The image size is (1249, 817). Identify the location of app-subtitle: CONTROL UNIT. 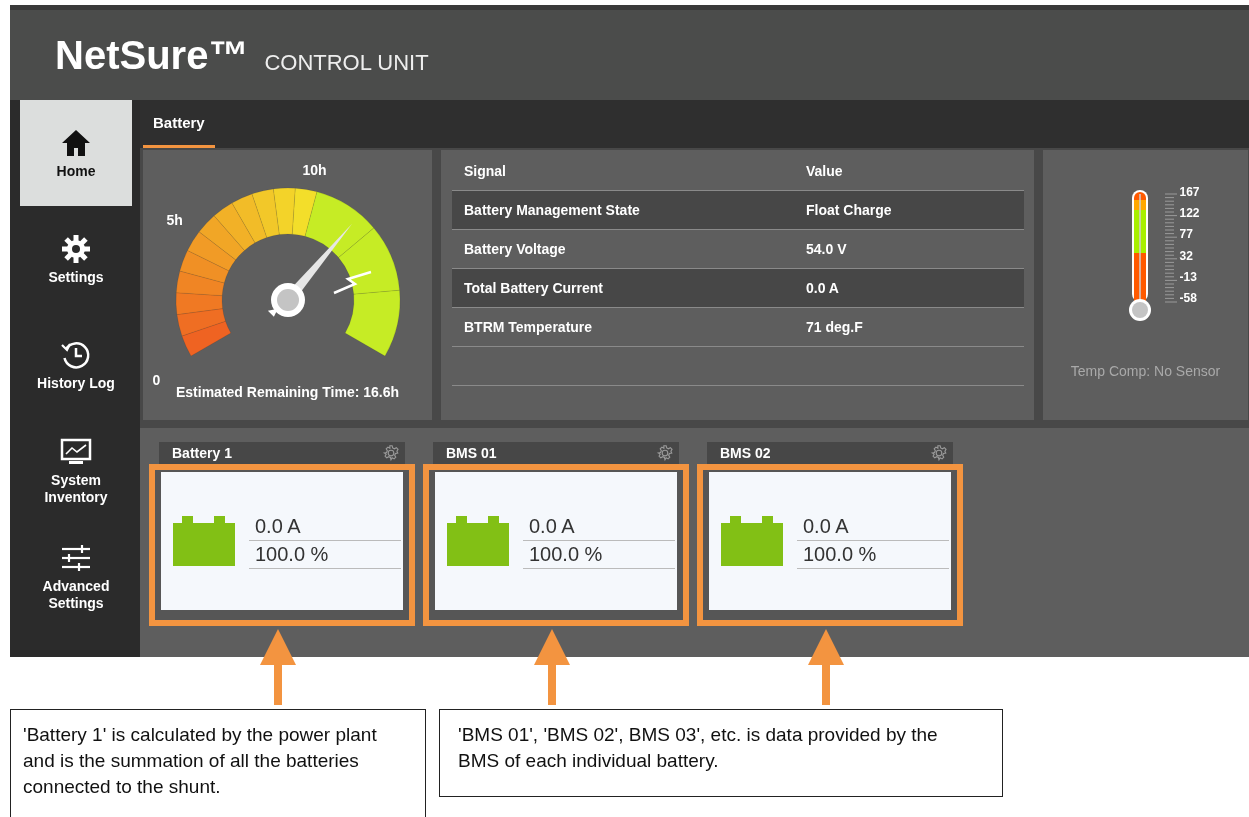
(346, 63).